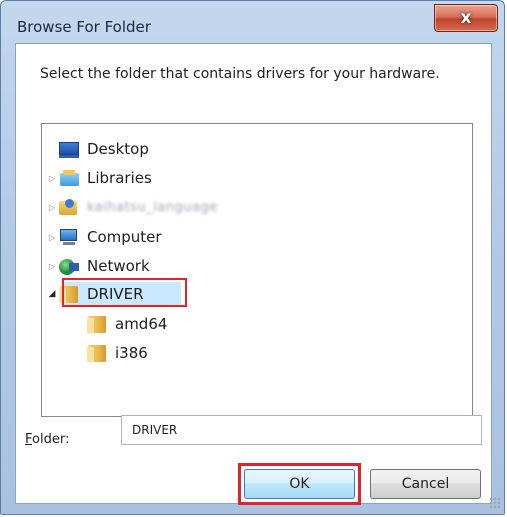 The width and height of the screenshot is (507, 517). I want to click on resize-grip-icon, so click(495, 503).